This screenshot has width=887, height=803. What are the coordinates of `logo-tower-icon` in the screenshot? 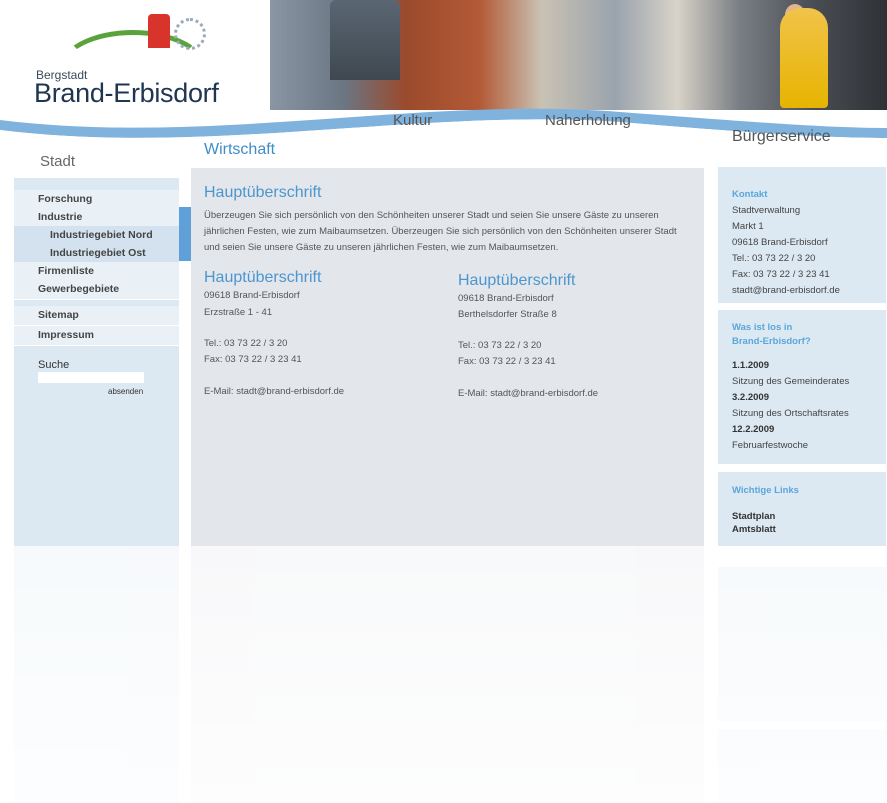 It's located at (159, 31).